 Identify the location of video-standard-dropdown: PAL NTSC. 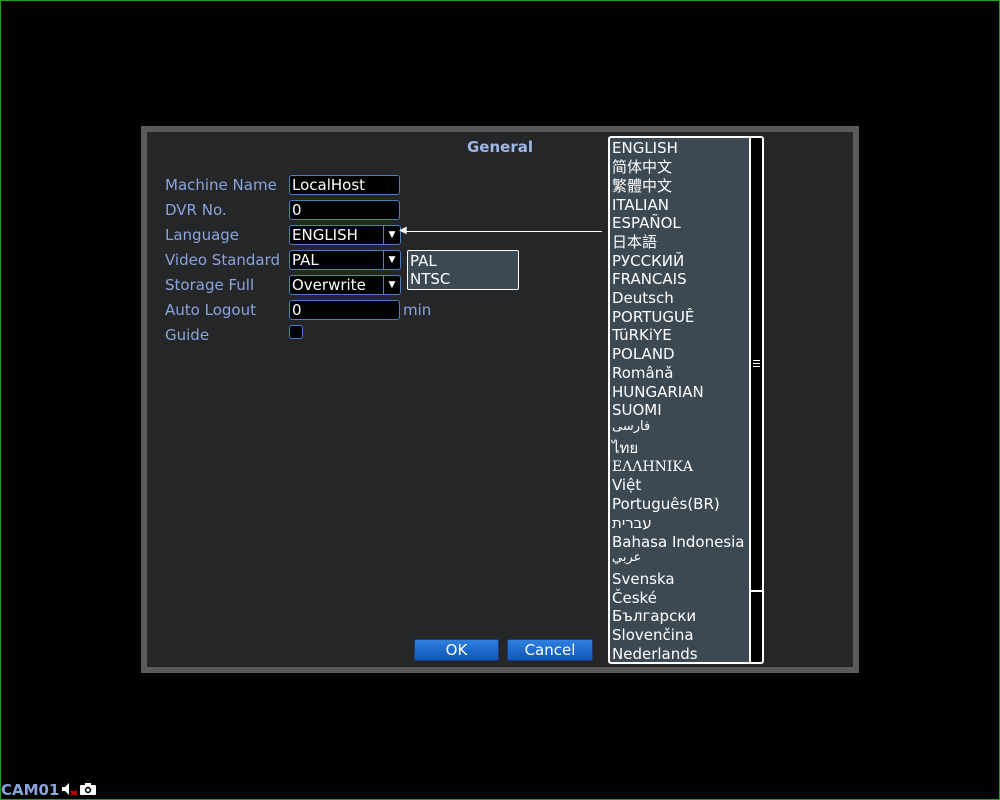
(463, 270).